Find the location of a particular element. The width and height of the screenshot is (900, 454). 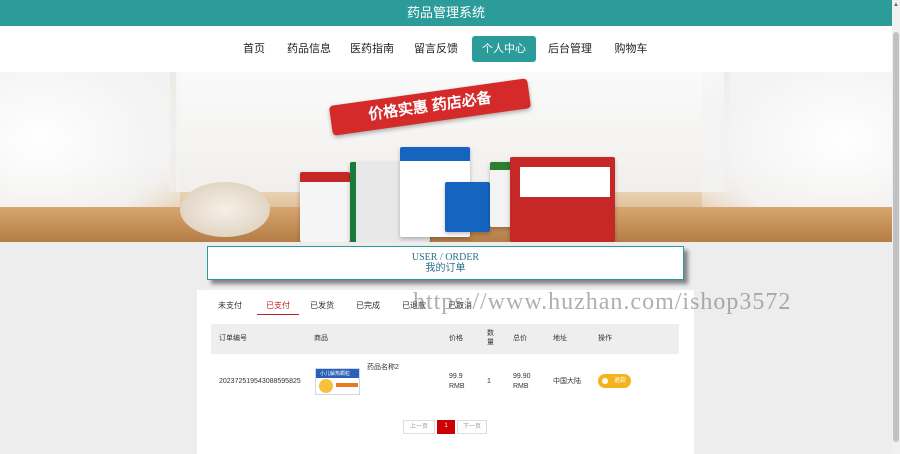

th-action: 操作 is located at coordinates (605, 338).